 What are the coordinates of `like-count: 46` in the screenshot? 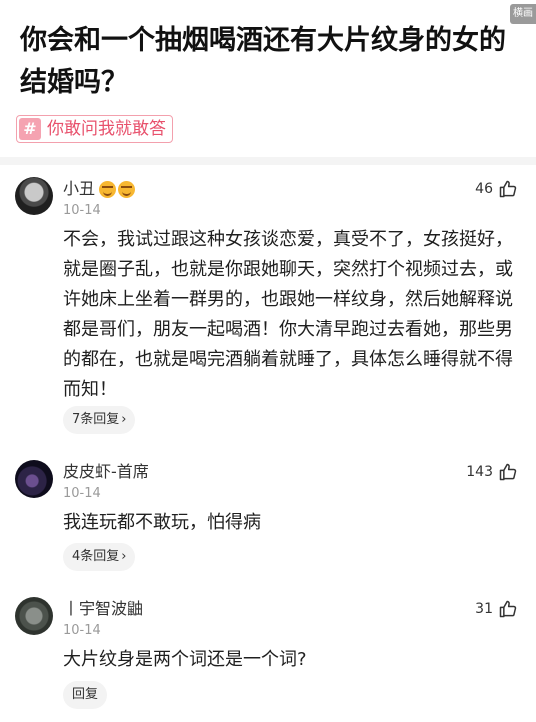 It's located at (484, 189).